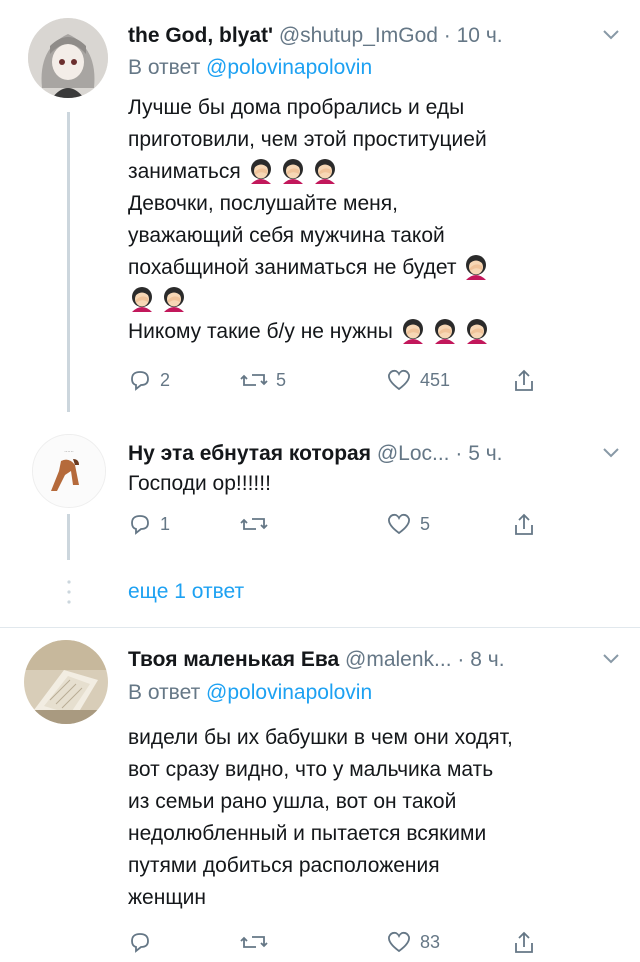 Image resolution: width=640 pixels, height=962 pixels. I want to click on like-button: 451, so click(418, 380).